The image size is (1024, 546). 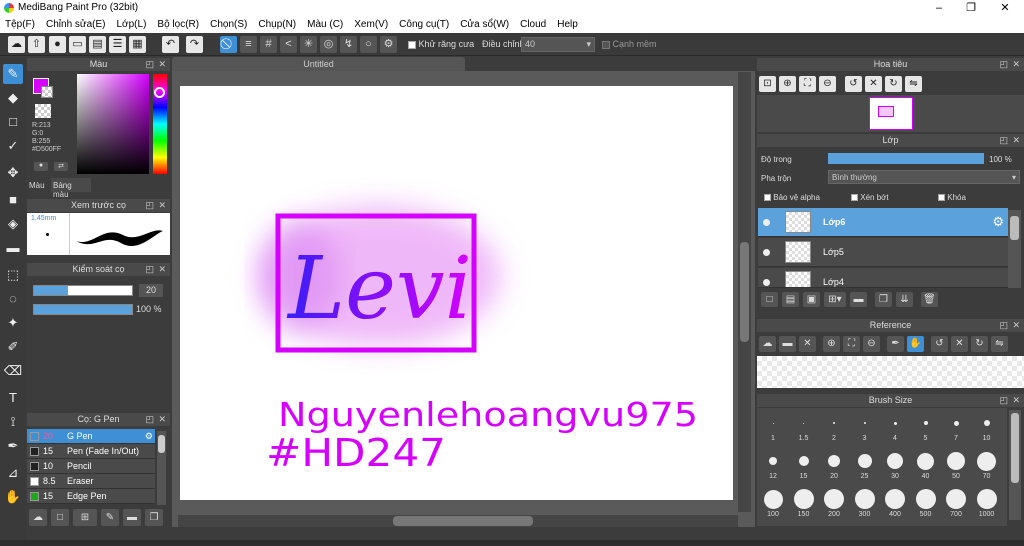 What do you see at coordinates (13, 74) in the screenshot?
I see `brush-tool-icon: ✎` at bounding box center [13, 74].